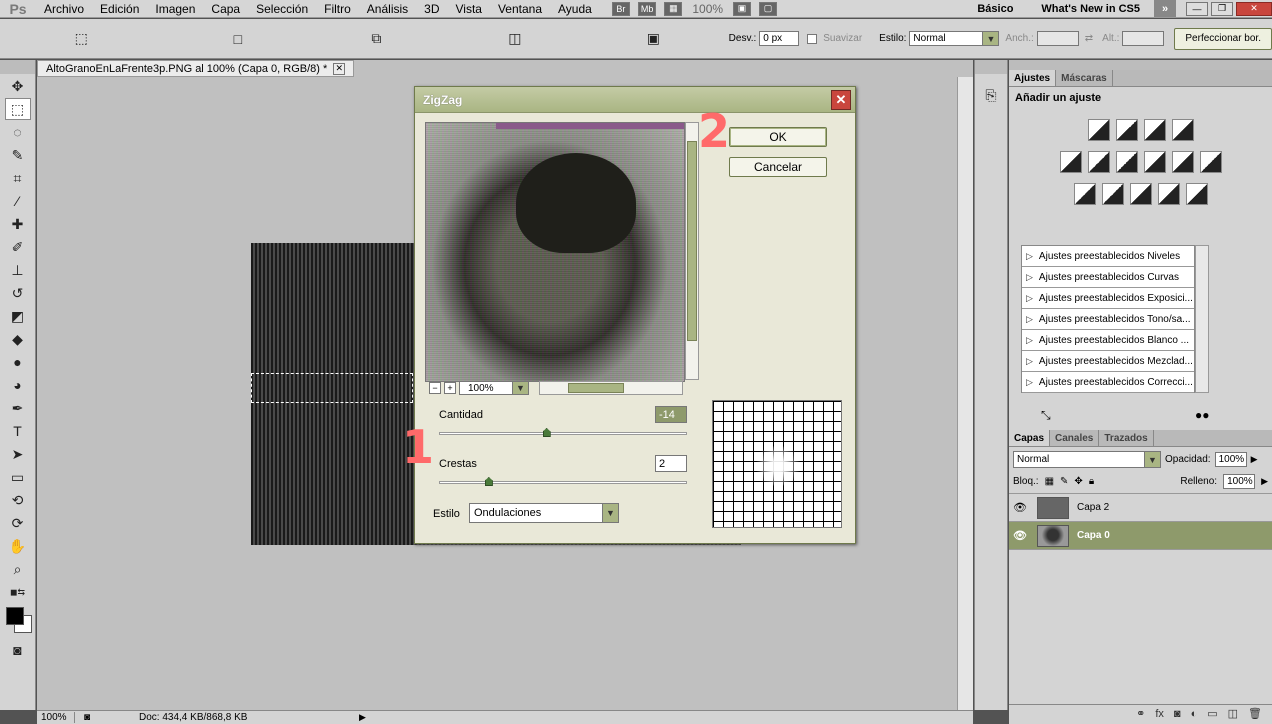 The width and height of the screenshot is (1272, 724). Describe the element at coordinates (15, 616) in the screenshot. I see `foreground-color` at that location.